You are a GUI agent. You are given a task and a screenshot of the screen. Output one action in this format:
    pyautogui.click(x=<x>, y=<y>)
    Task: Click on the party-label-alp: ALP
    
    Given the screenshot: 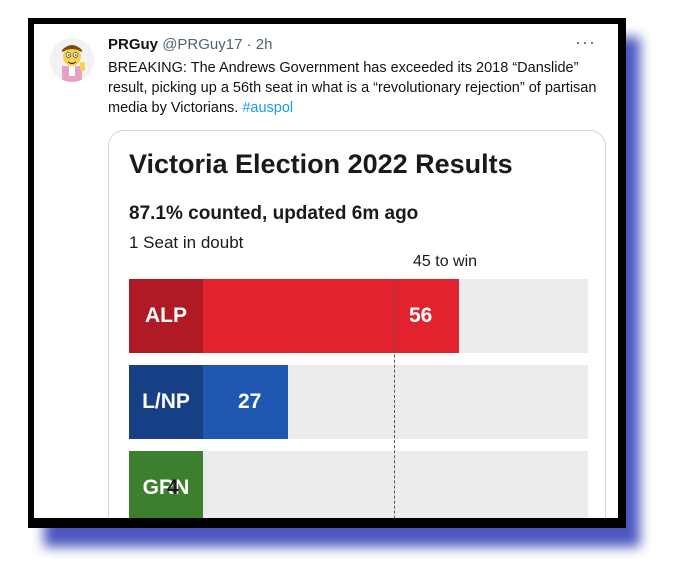 What is the action you would take?
    pyautogui.click(x=166, y=316)
    